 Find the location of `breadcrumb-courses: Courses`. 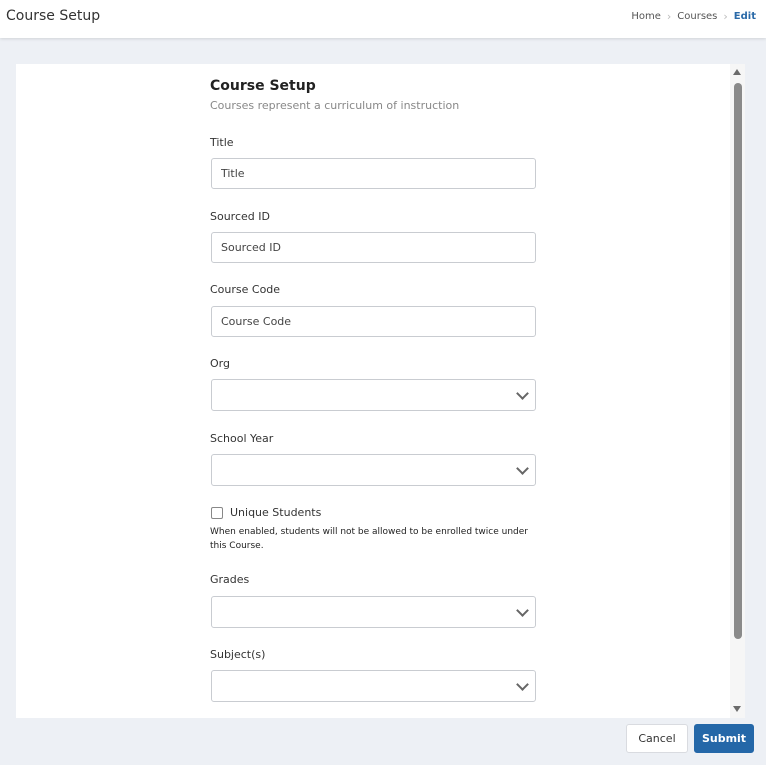

breadcrumb-courses: Courses is located at coordinates (697, 16).